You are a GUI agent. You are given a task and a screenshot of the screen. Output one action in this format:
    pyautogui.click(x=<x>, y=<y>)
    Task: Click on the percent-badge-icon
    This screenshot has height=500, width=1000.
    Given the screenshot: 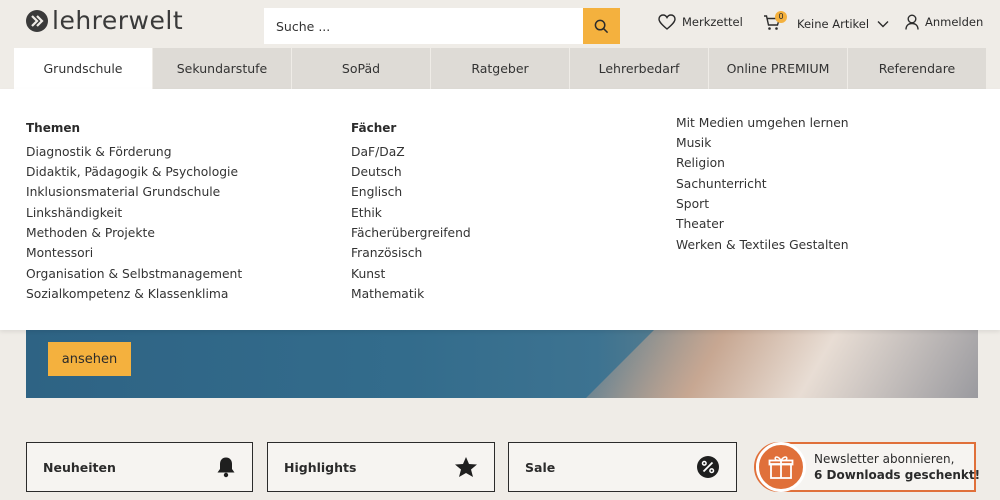 What is the action you would take?
    pyautogui.click(x=708, y=467)
    